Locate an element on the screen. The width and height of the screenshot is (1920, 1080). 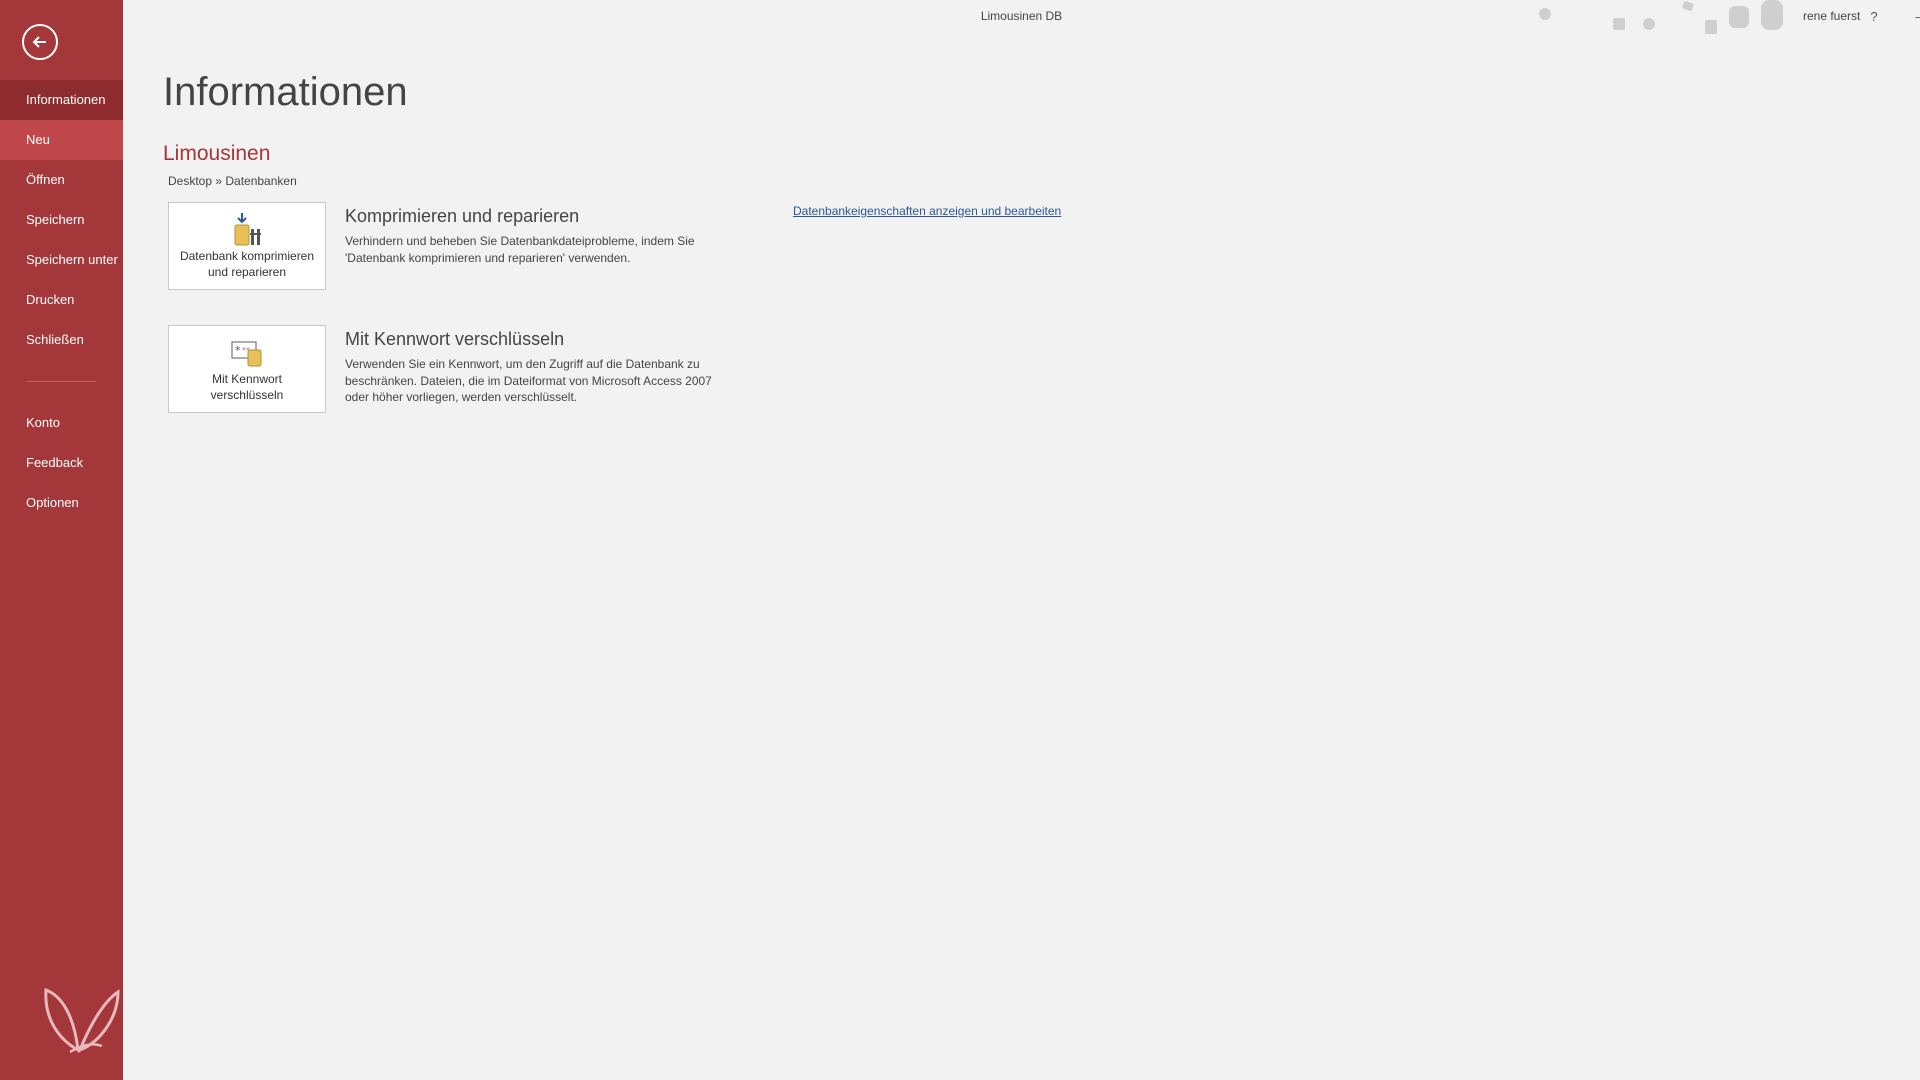
encrypt-password-label-line2: verschlüsseln is located at coordinates (247, 395).